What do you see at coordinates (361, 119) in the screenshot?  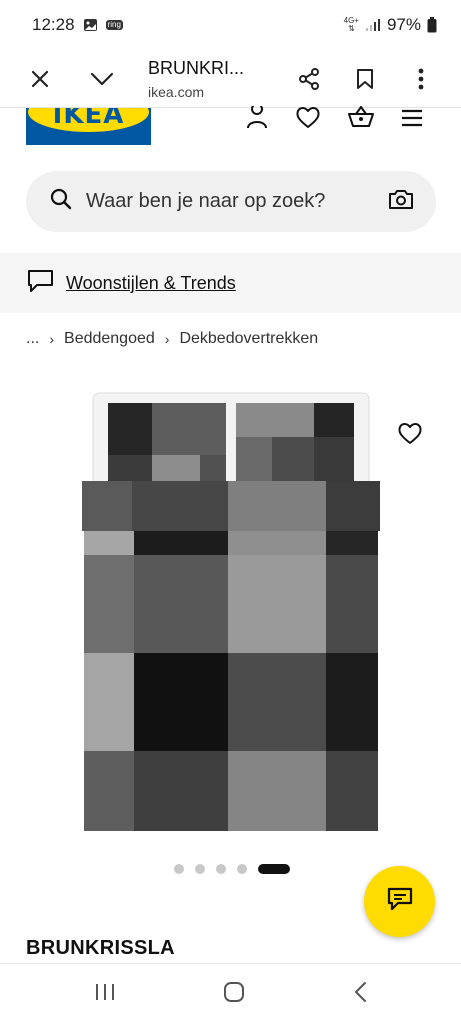 I see `basket-icon` at bounding box center [361, 119].